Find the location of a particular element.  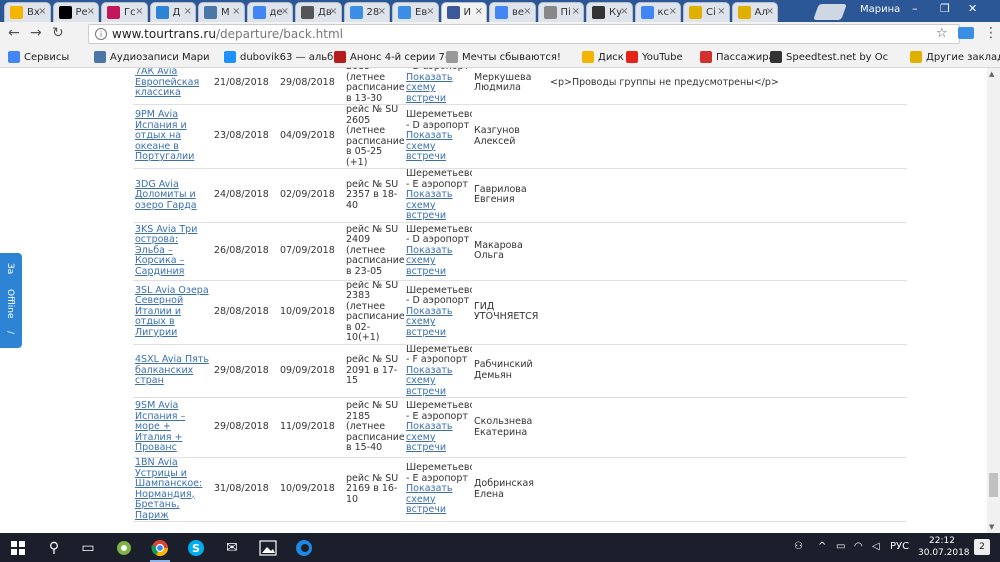

browser-tab: М × is located at coordinates (221, 12).